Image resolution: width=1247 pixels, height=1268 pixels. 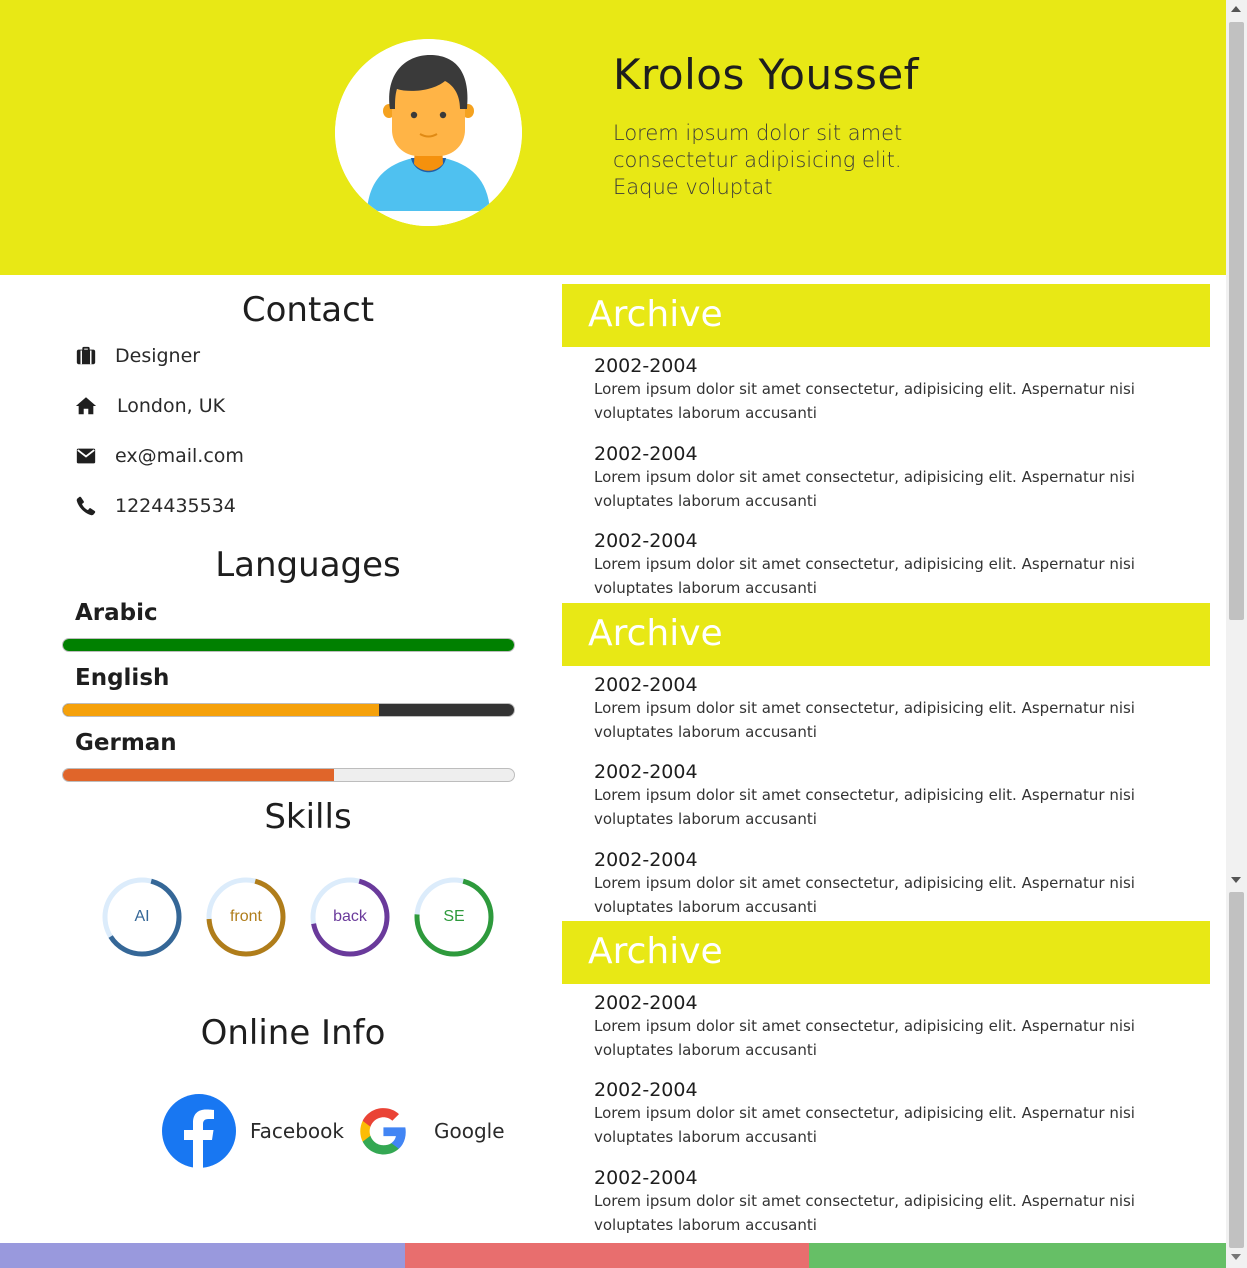 I want to click on contact-job: Designer, so click(x=137, y=356).